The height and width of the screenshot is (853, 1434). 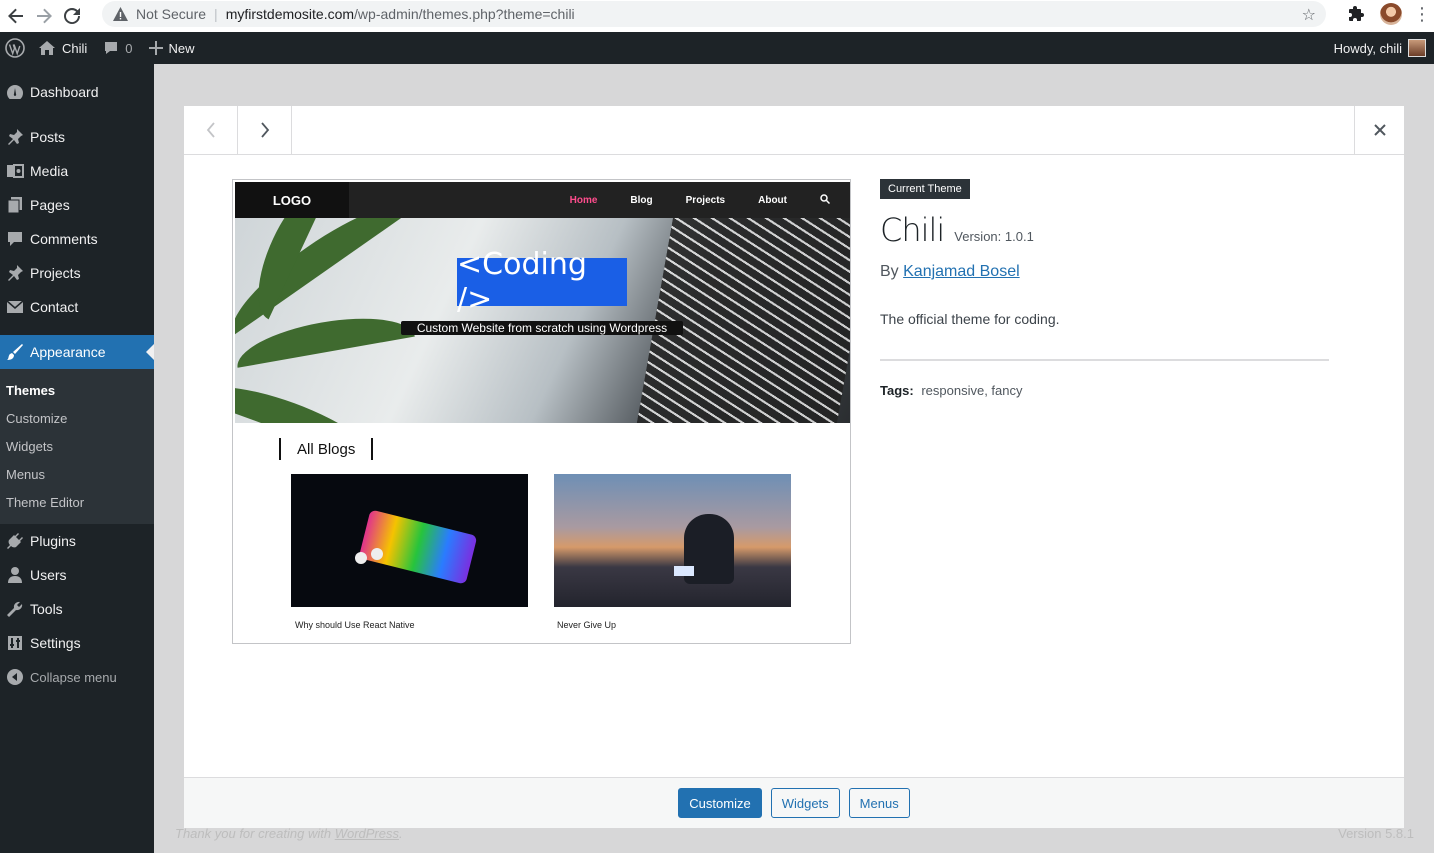 I want to click on preview-nav-home: Home, so click(x=583, y=200).